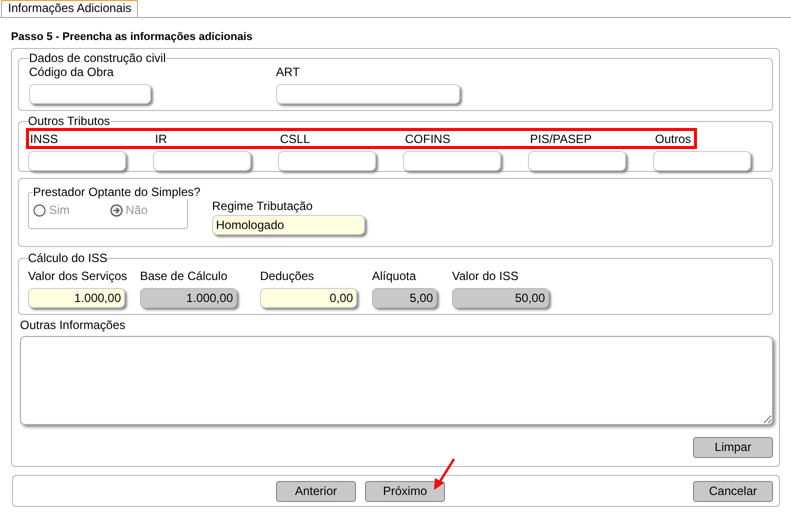  I want to click on field-label: ART, so click(288, 72).